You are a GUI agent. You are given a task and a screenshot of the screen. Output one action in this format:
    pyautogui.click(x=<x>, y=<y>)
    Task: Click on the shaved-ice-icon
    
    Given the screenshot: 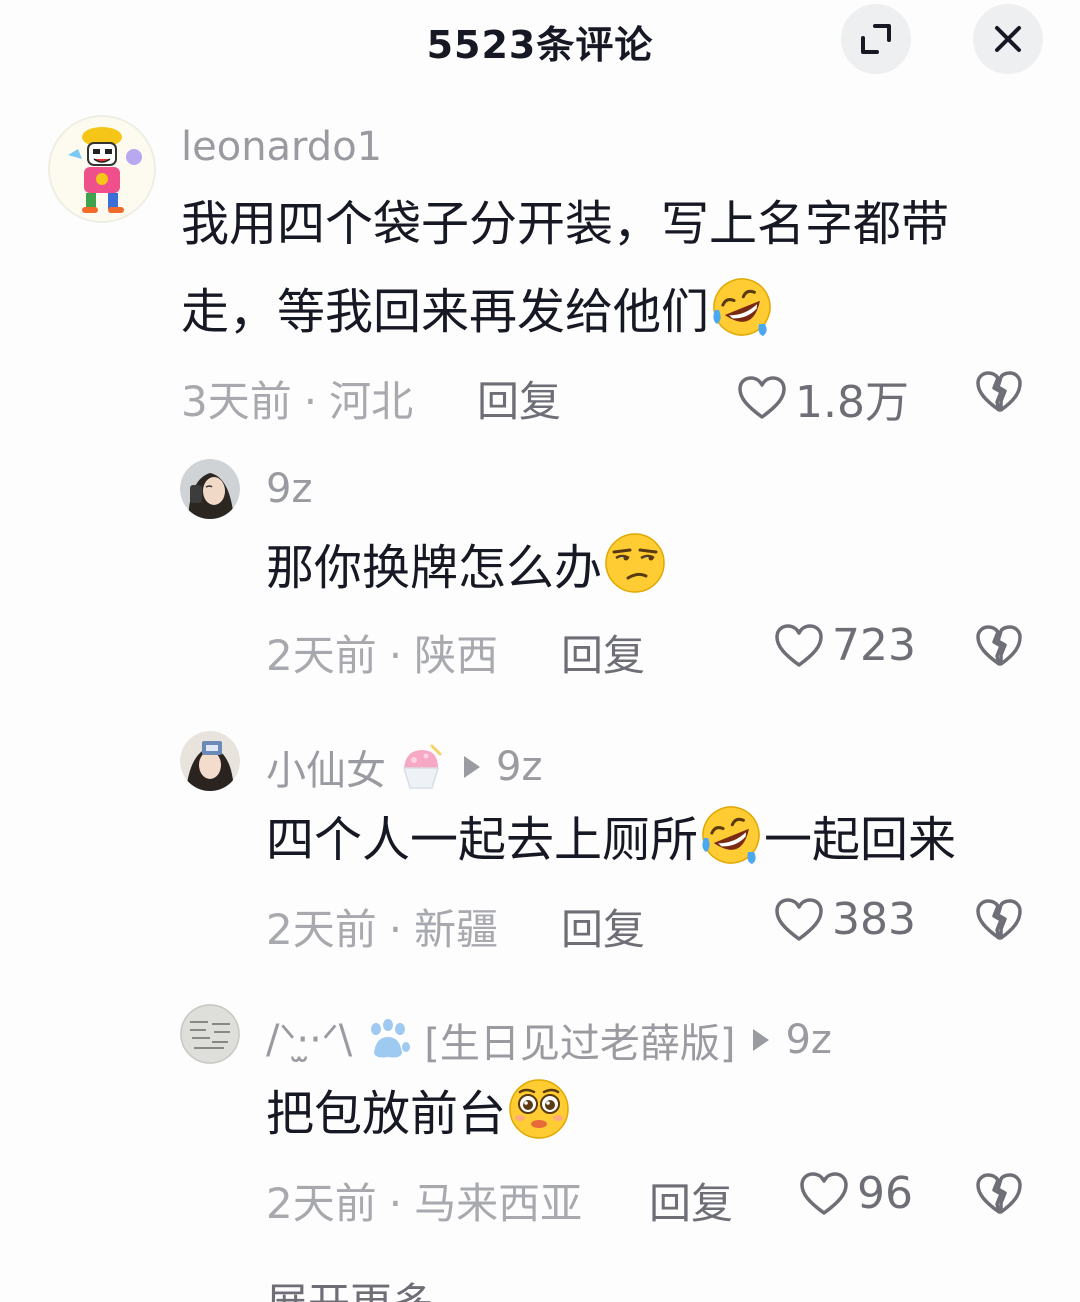 What is the action you would take?
    pyautogui.click(x=422, y=766)
    